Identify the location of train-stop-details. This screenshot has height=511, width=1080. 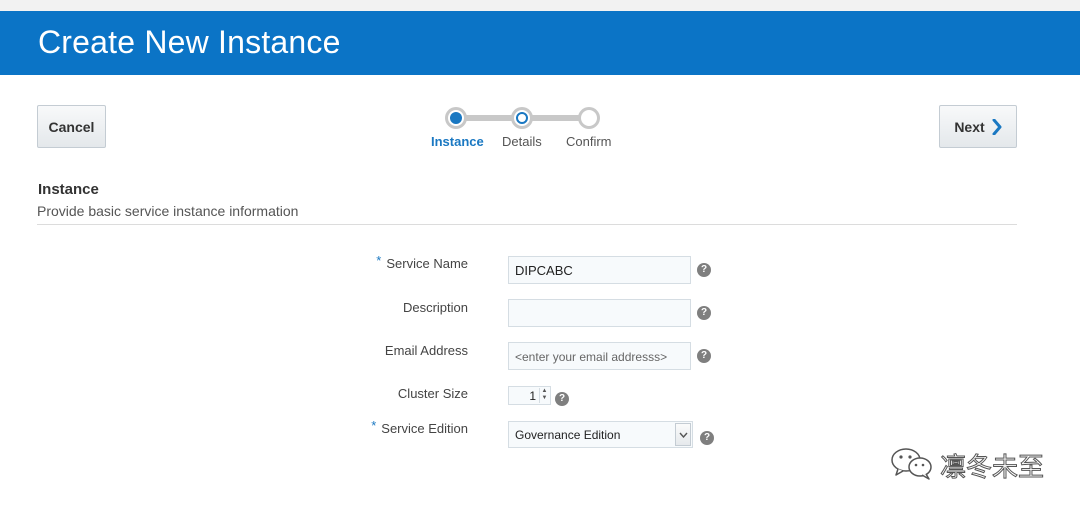
(522, 118).